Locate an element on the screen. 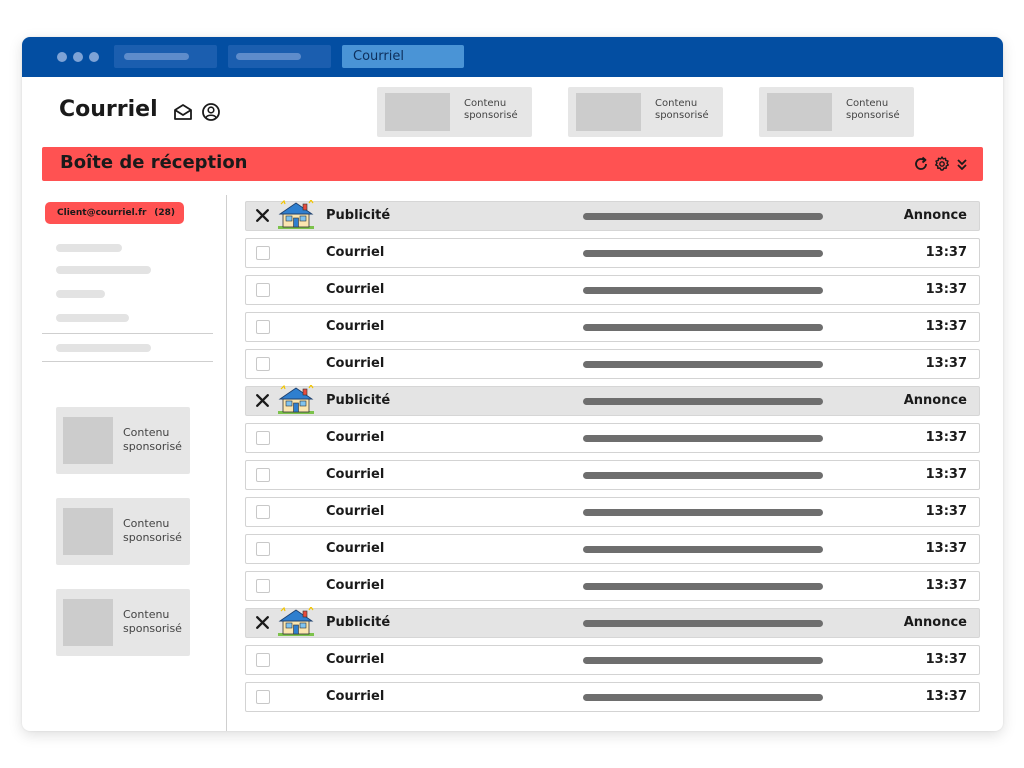 The width and height of the screenshot is (1024, 768). sidebar-divider is located at coordinates (127, 361).